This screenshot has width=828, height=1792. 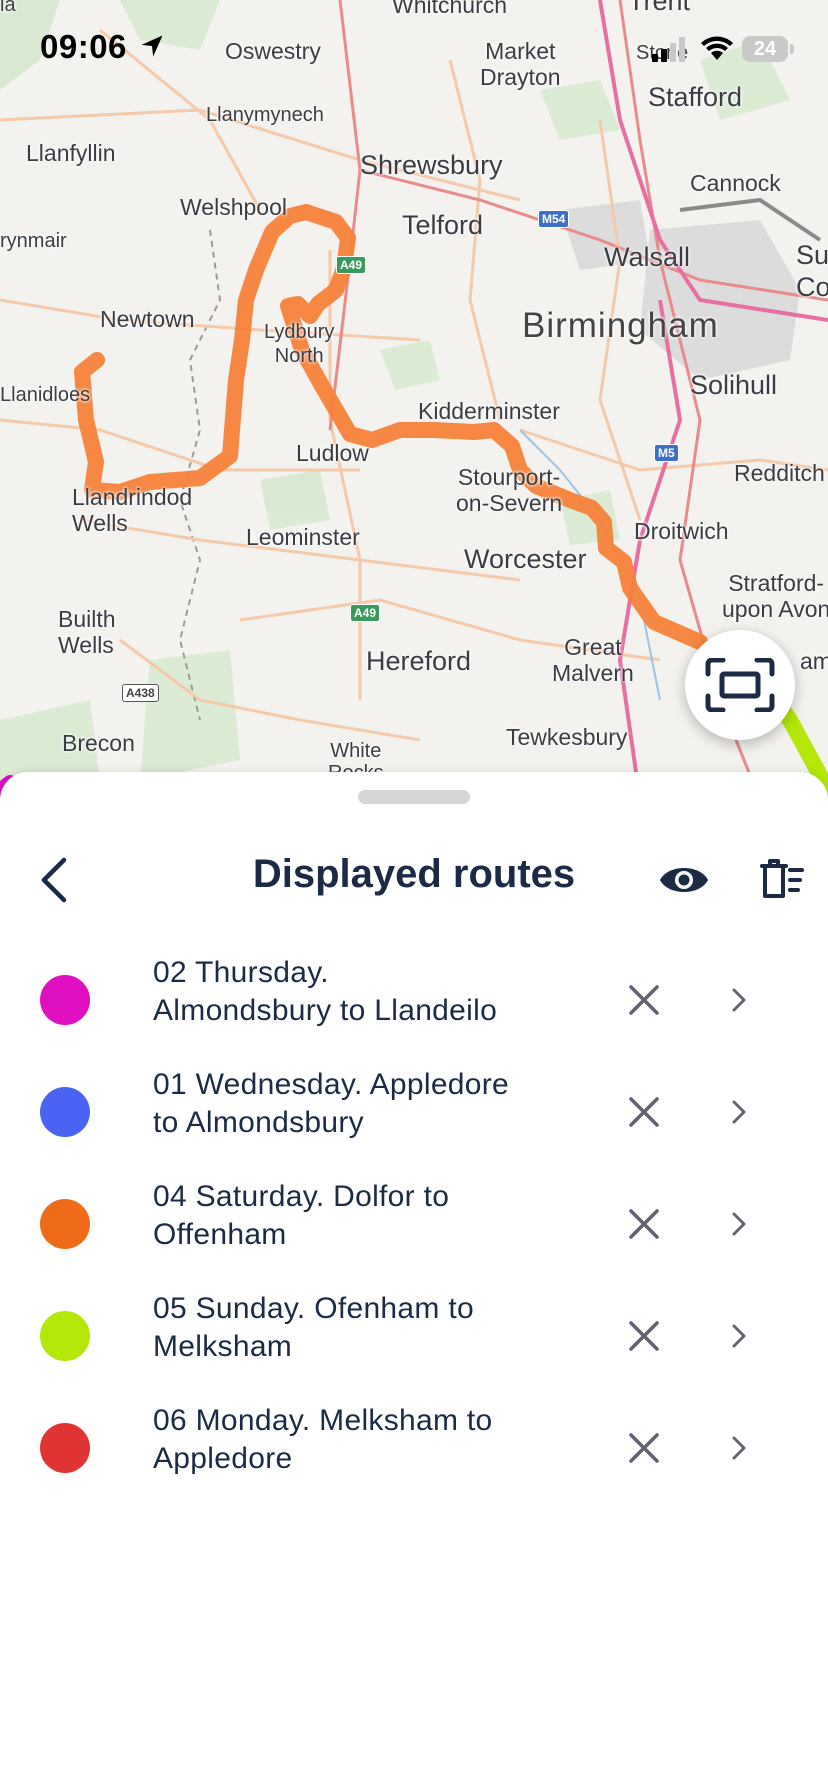 I want to click on status-bar: 09:06 24, so click(x=414, y=50).